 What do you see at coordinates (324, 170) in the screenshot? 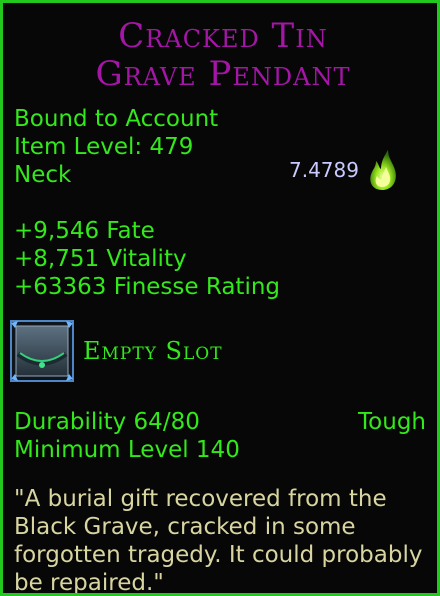
I see `value-amount: 7.4789` at bounding box center [324, 170].